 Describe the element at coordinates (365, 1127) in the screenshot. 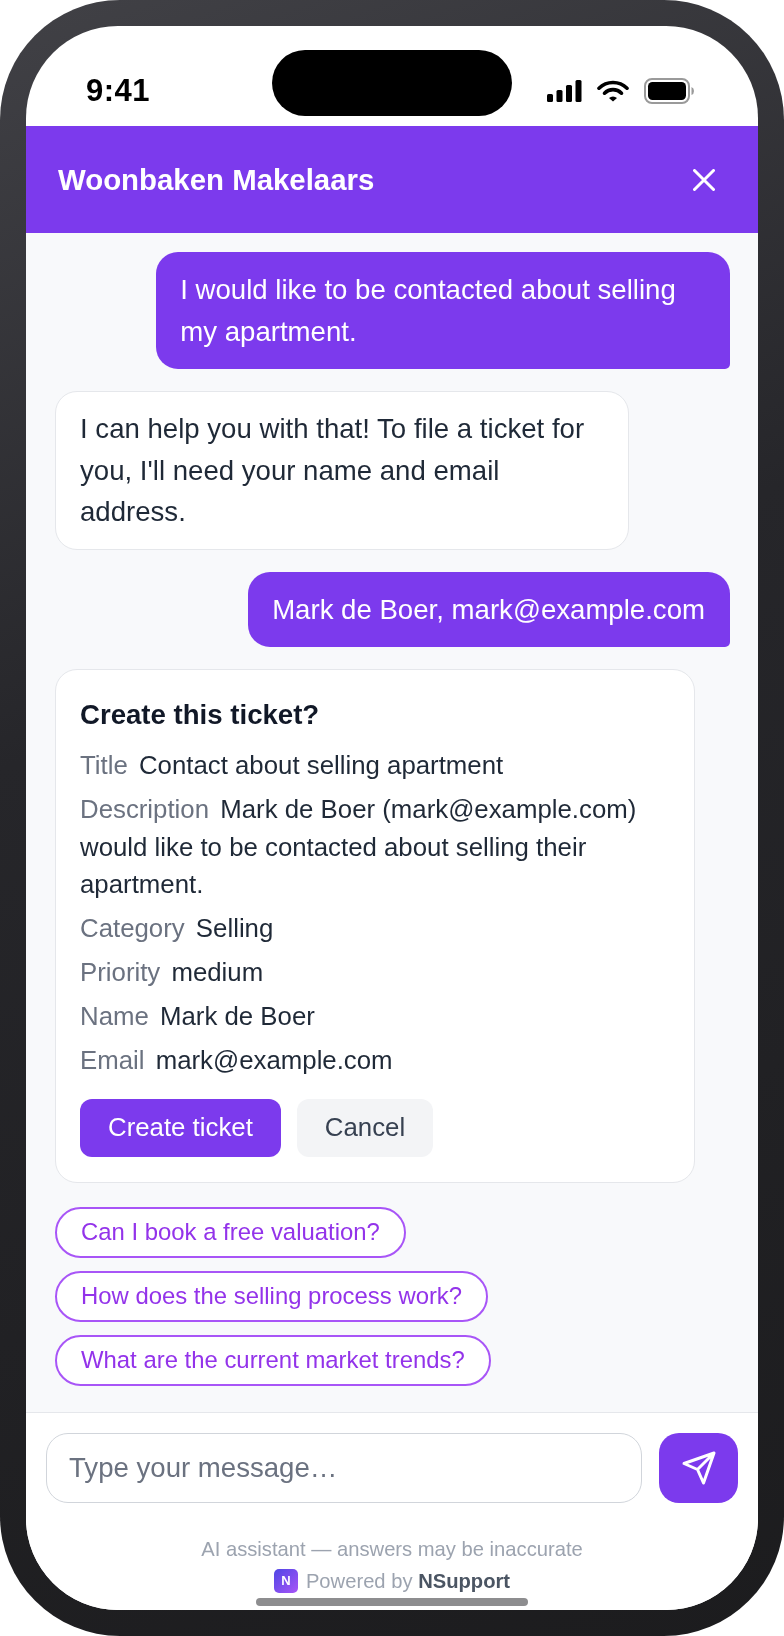

I see `cancel-button: Cancel` at that location.